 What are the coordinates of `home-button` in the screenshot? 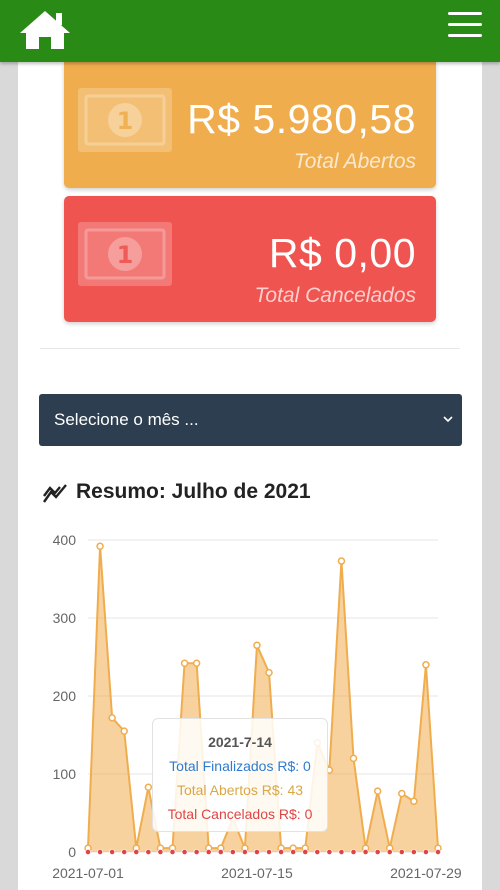 It's located at (45, 30).